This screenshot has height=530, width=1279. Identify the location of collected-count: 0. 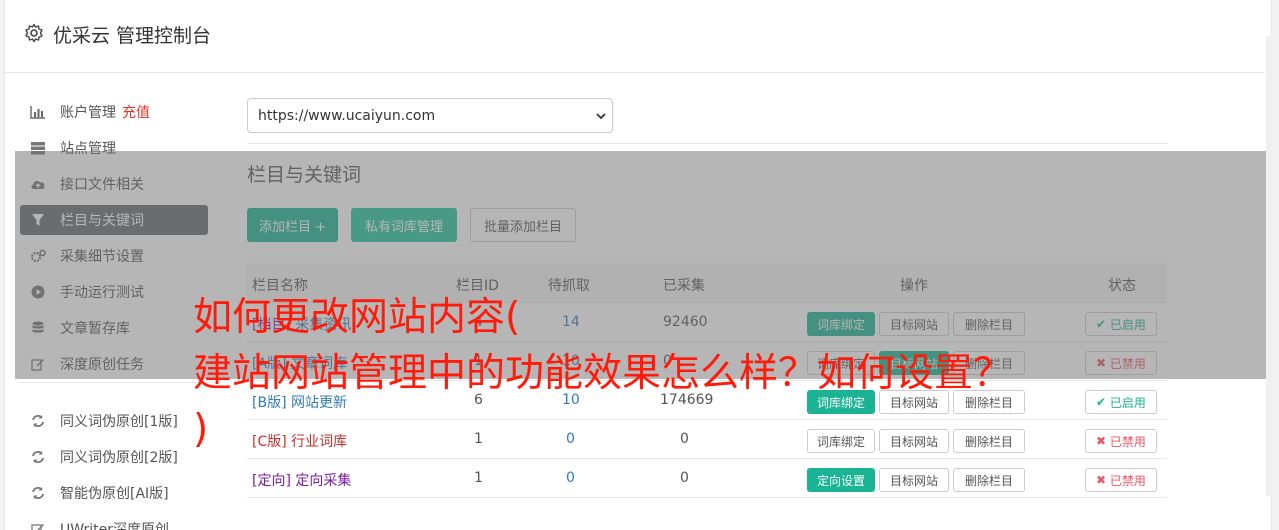
(684, 478).